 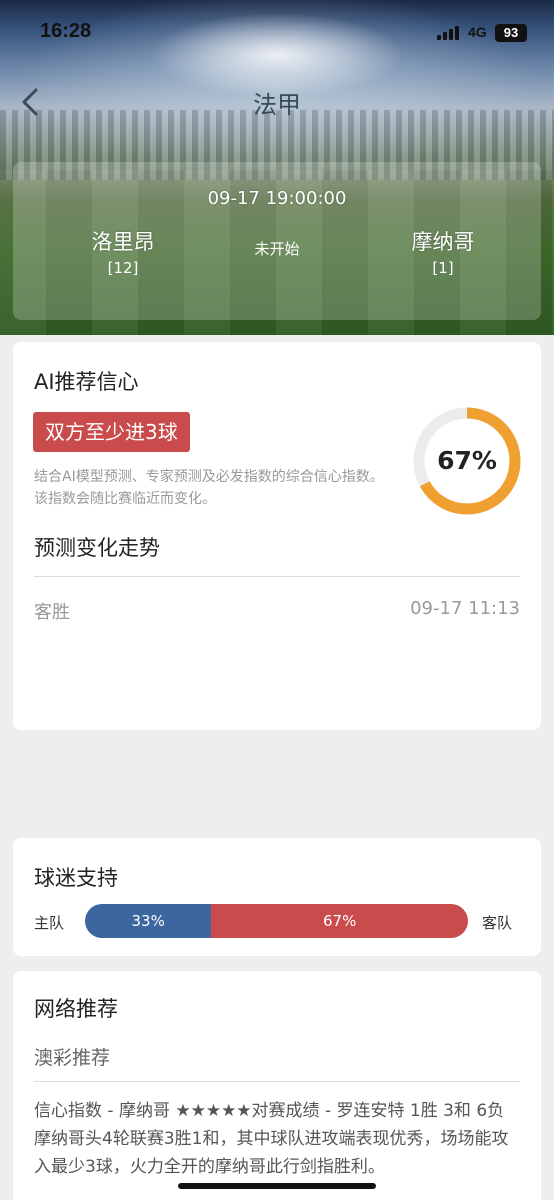 I want to click on fan-support-card: 球迷支持 主队 33% 67% 客队, so click(x=277, y=897).